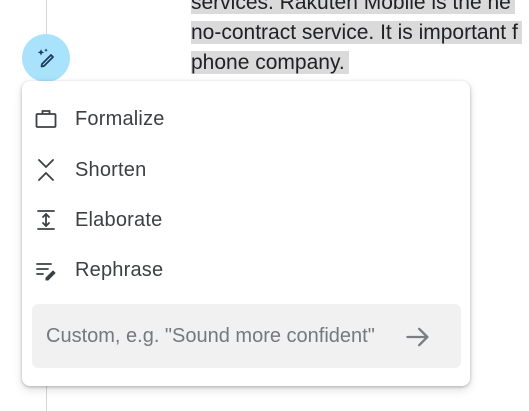 The image size is (529, 411). What do you see at coordinates (246, 170) in the screenshot?
I see `menu-item-shorten: Shorten` at bounding box center [246, 170].